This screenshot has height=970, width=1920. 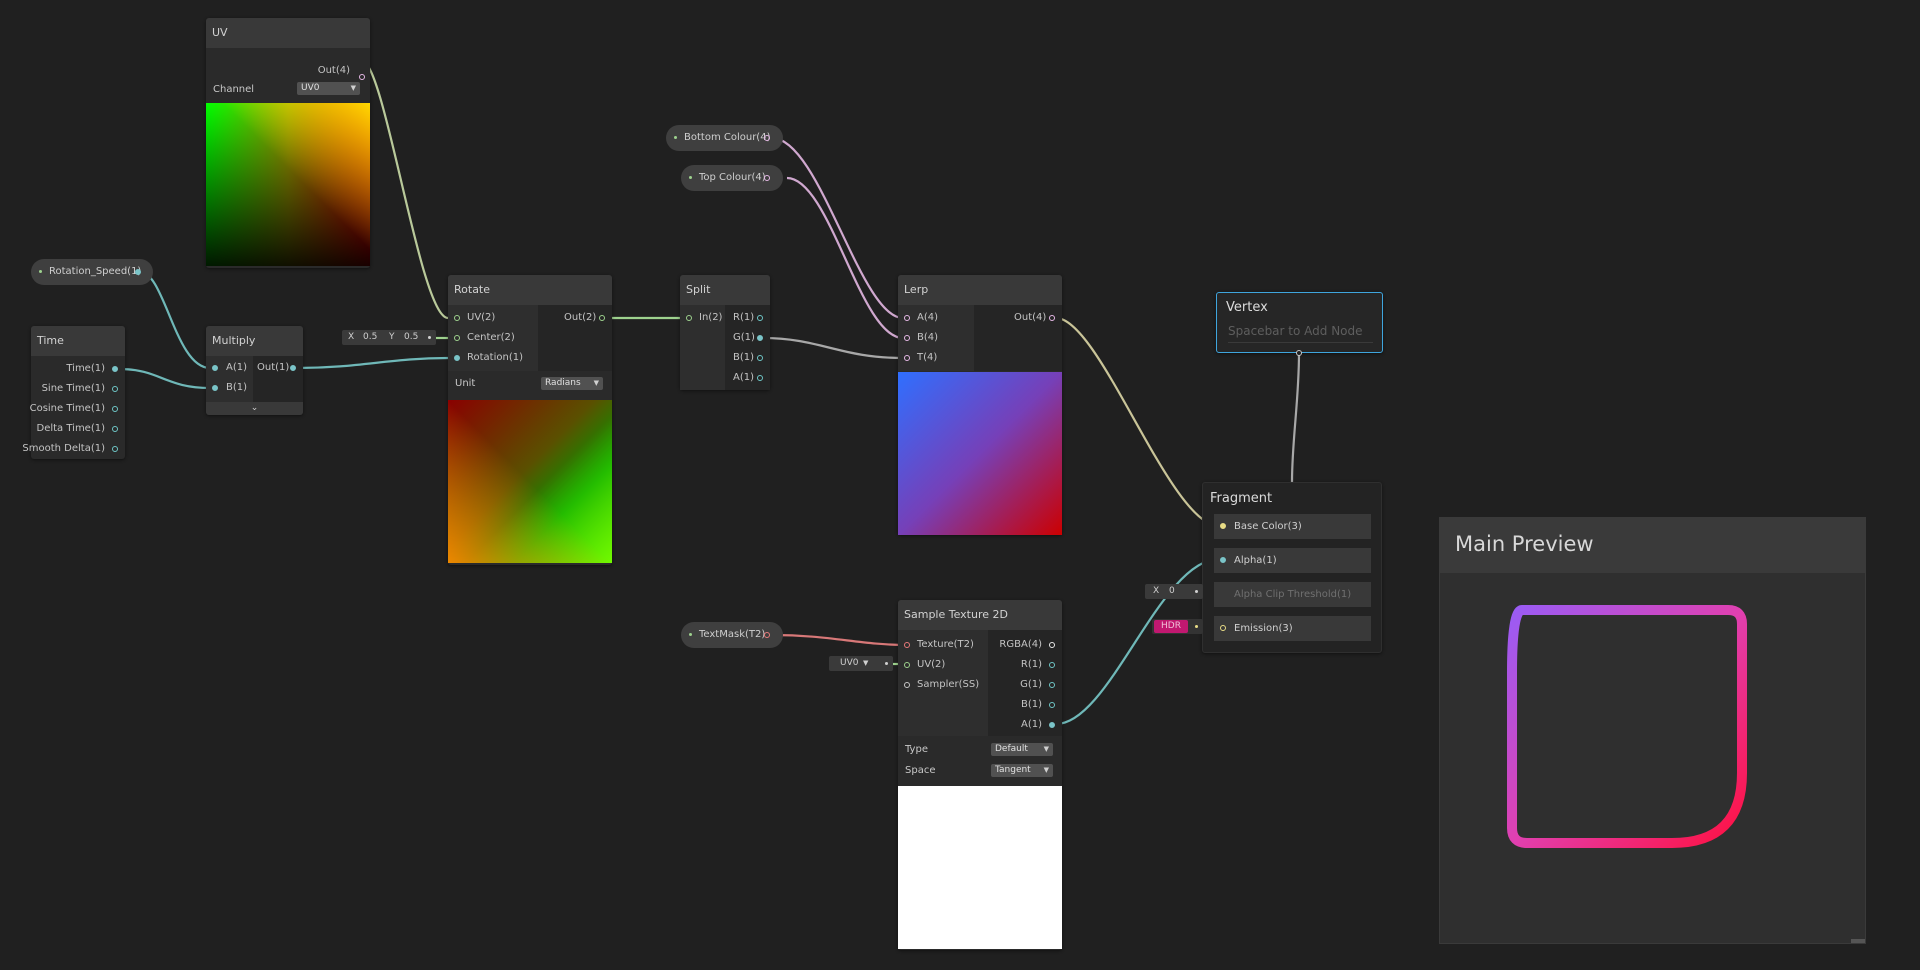 What do you see at coordinates (328, 88) in the screenshot?
I see `uv-channel-dropdown: UV0 ▼` at bounding box center [328, 88].